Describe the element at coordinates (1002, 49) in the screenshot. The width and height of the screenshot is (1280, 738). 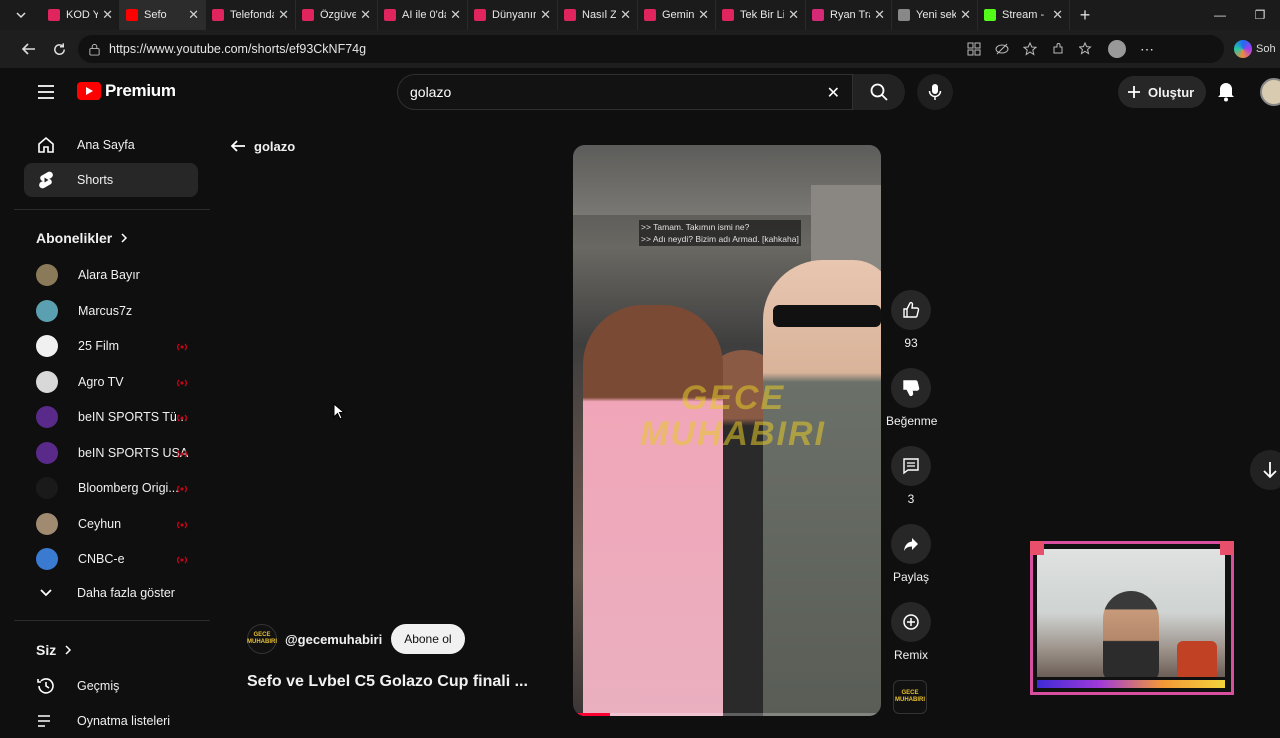
I see `tracking-prevention-icon` at that location.